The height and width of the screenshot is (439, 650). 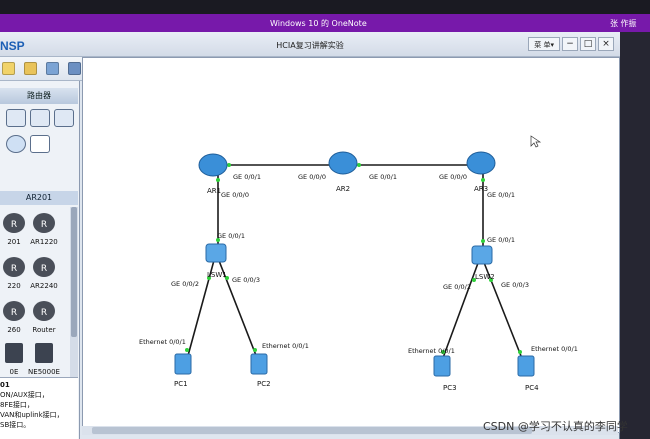 I want to click on switch-lsw2: LSW2, so click(x=483, y=263).